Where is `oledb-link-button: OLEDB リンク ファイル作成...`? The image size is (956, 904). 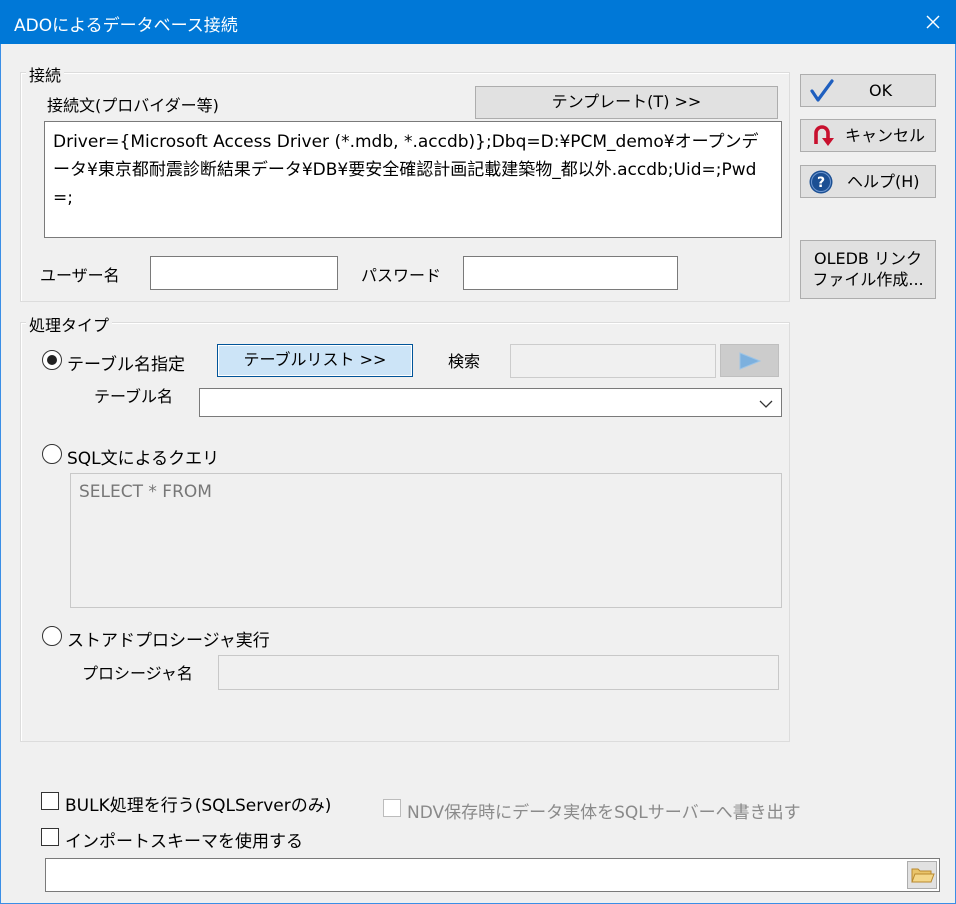
oledb-link-button: OLEDB リンク ファイル作成... is located at coordinates (868, 269).